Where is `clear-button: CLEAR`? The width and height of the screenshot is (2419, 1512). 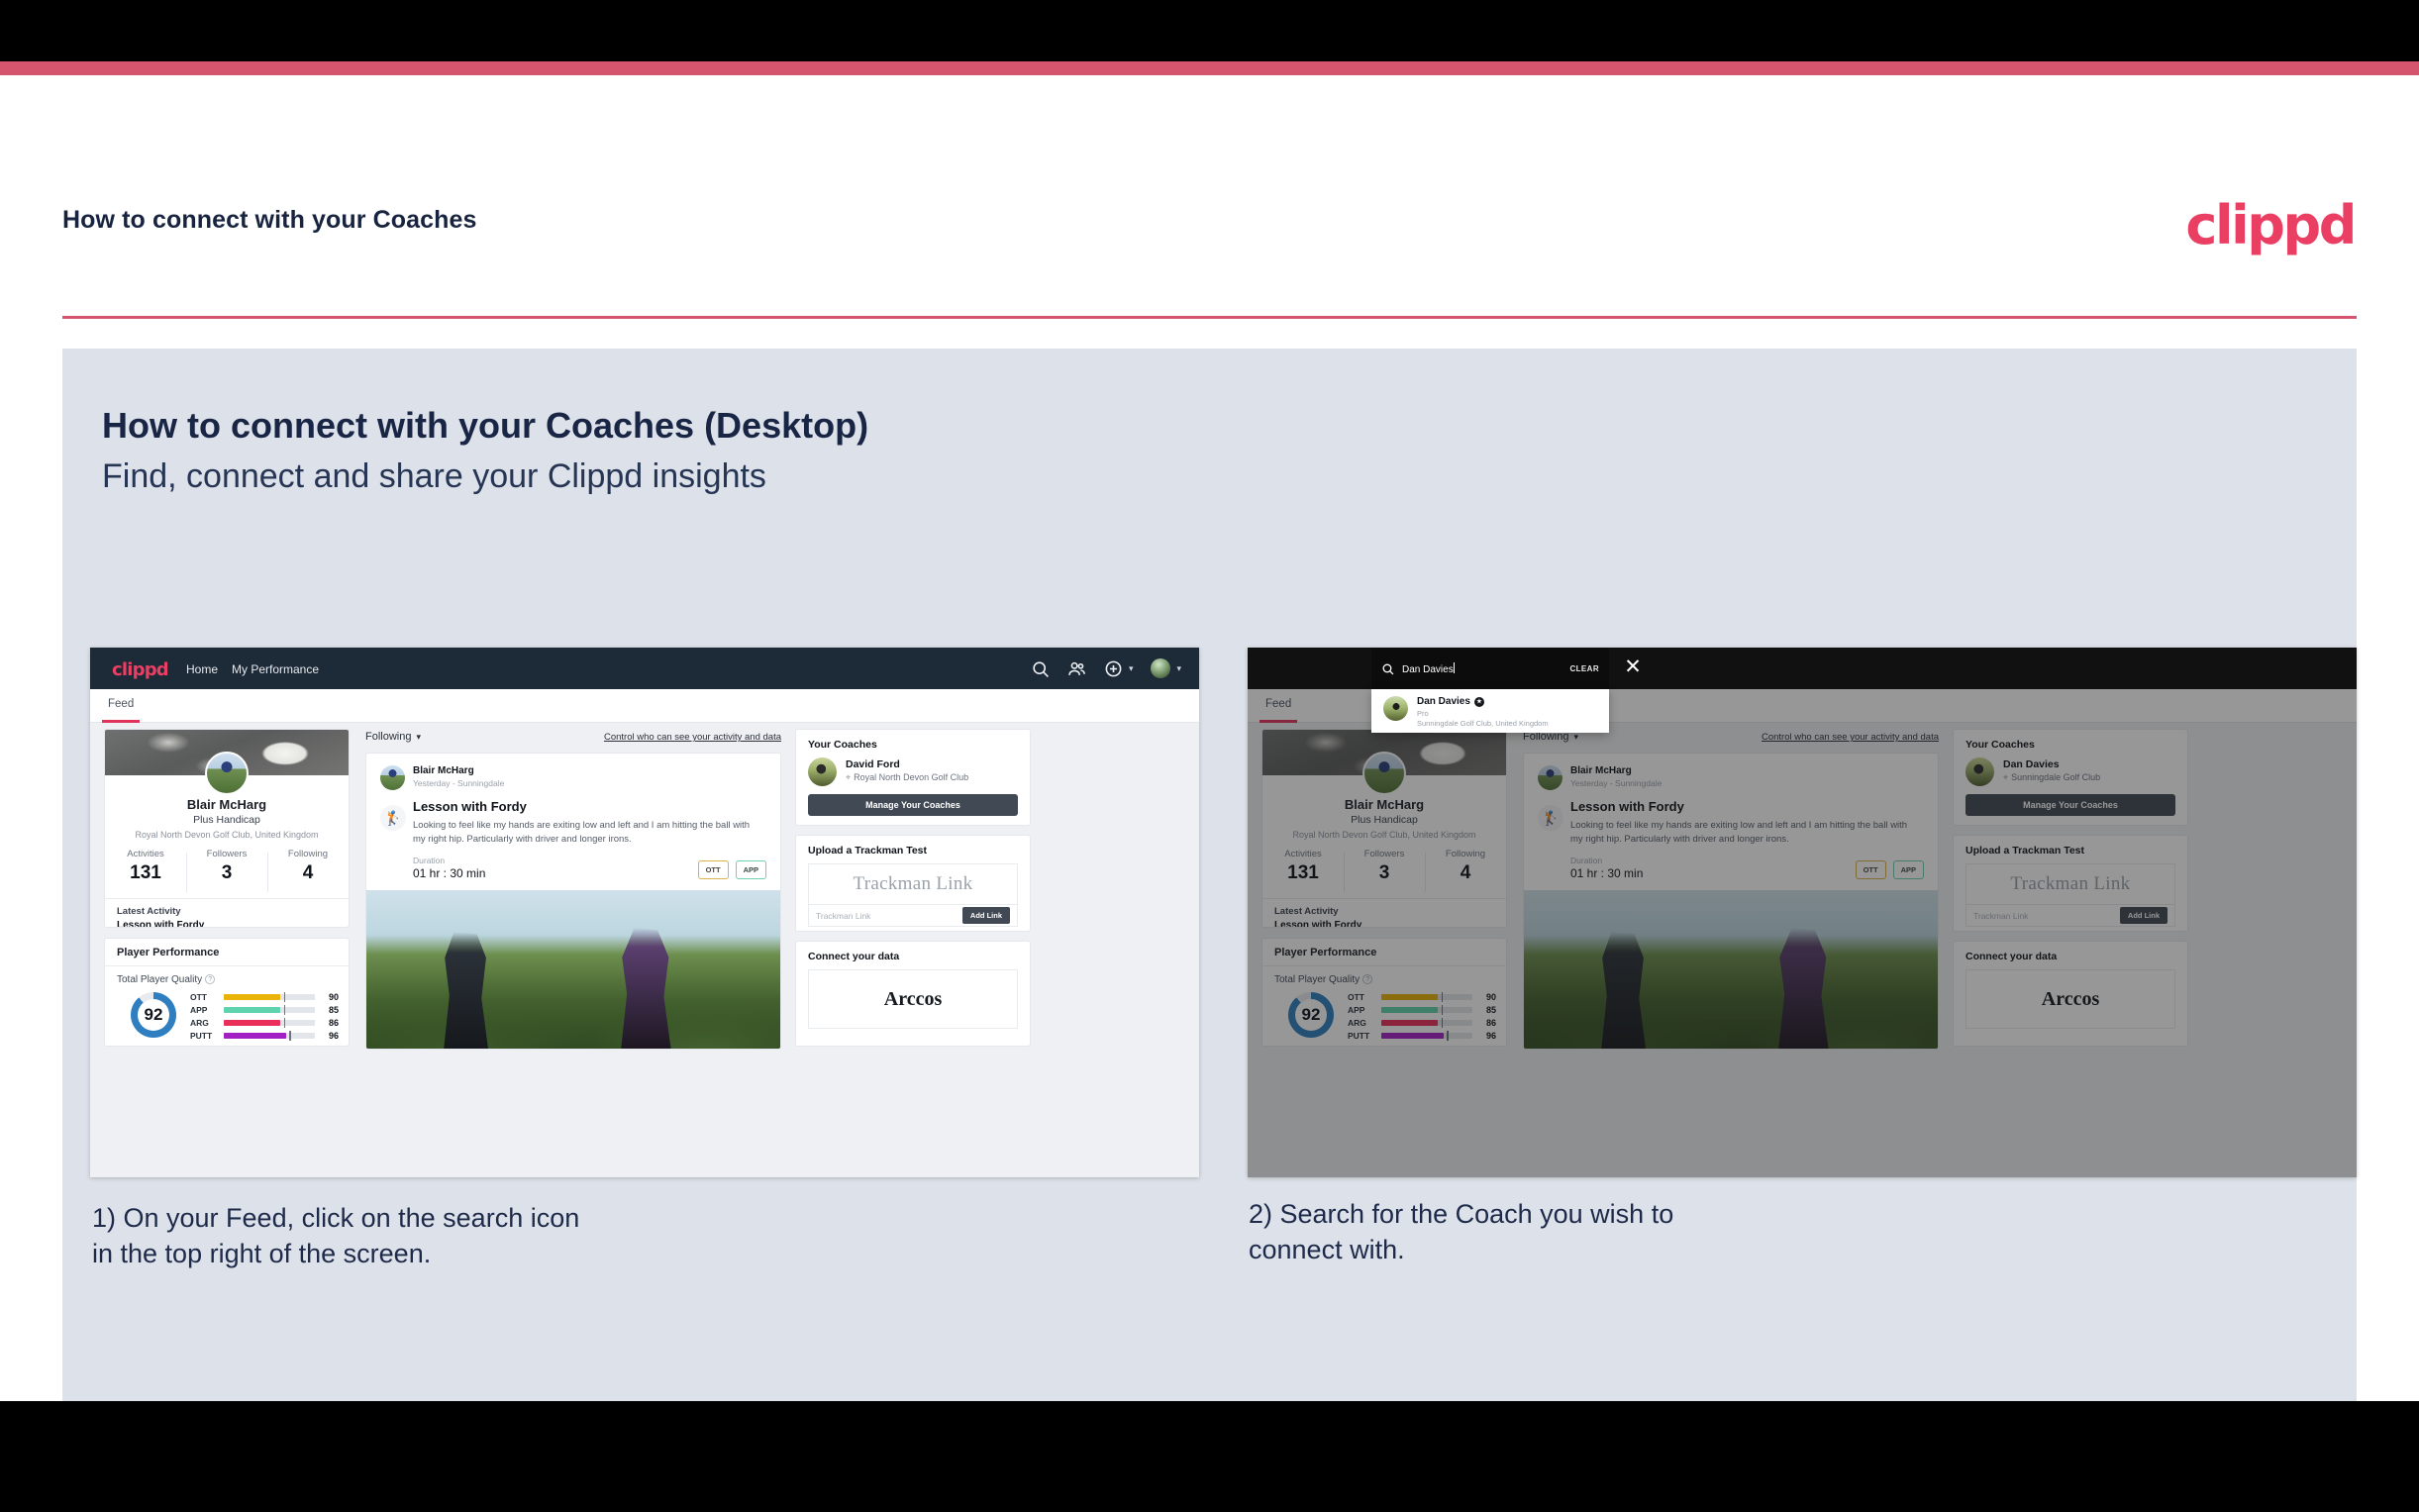 clear-button: CLEAR is located at coordinates (1584, 668).